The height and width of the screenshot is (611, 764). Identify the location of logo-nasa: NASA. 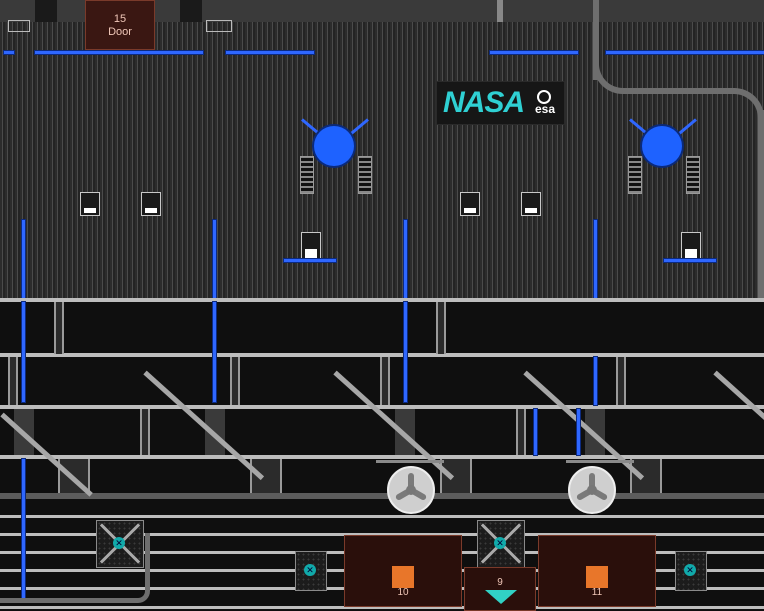
(484, 102).